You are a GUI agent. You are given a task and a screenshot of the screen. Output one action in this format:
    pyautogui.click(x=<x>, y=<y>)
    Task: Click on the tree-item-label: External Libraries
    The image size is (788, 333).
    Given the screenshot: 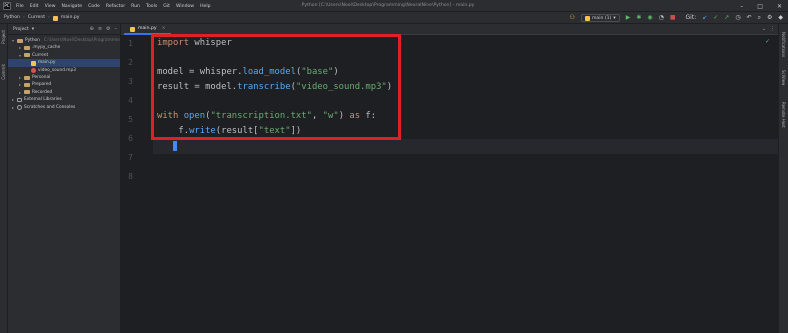 What is the action you would take?
    pyautogui.click(x=43, y=100)
    